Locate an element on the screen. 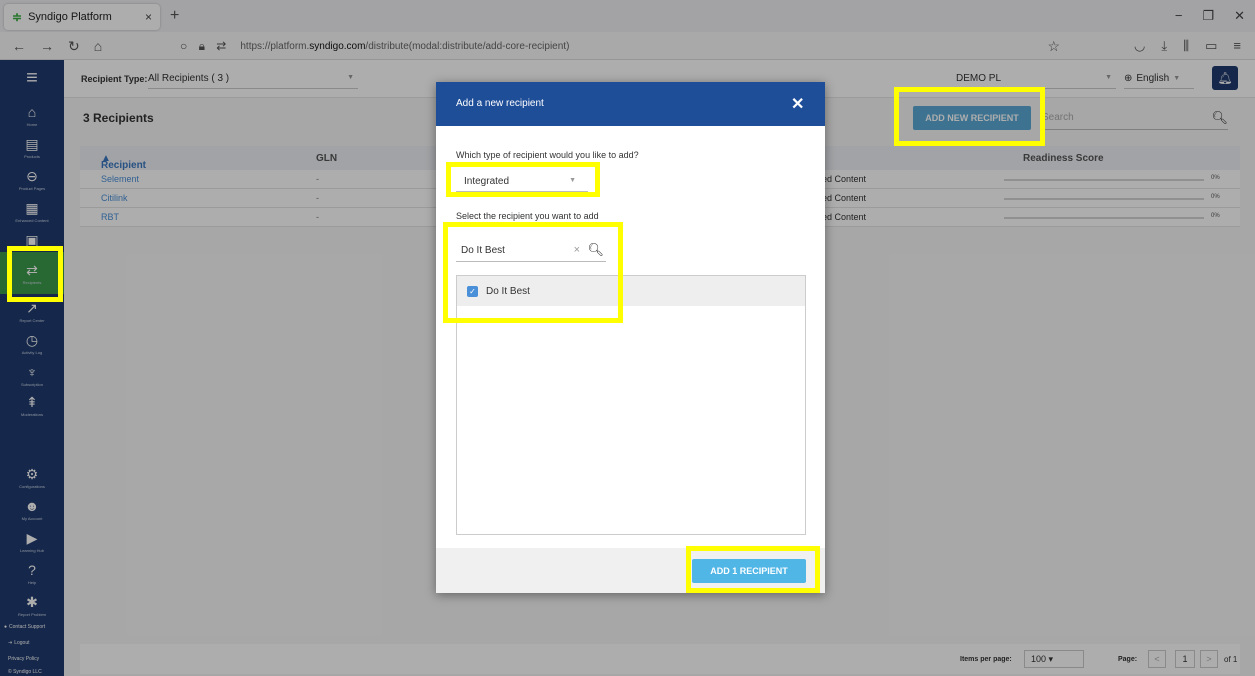 The width and height of the screenshot is (1255, 676). highlight-add-button is located at coordinates (753, 569).